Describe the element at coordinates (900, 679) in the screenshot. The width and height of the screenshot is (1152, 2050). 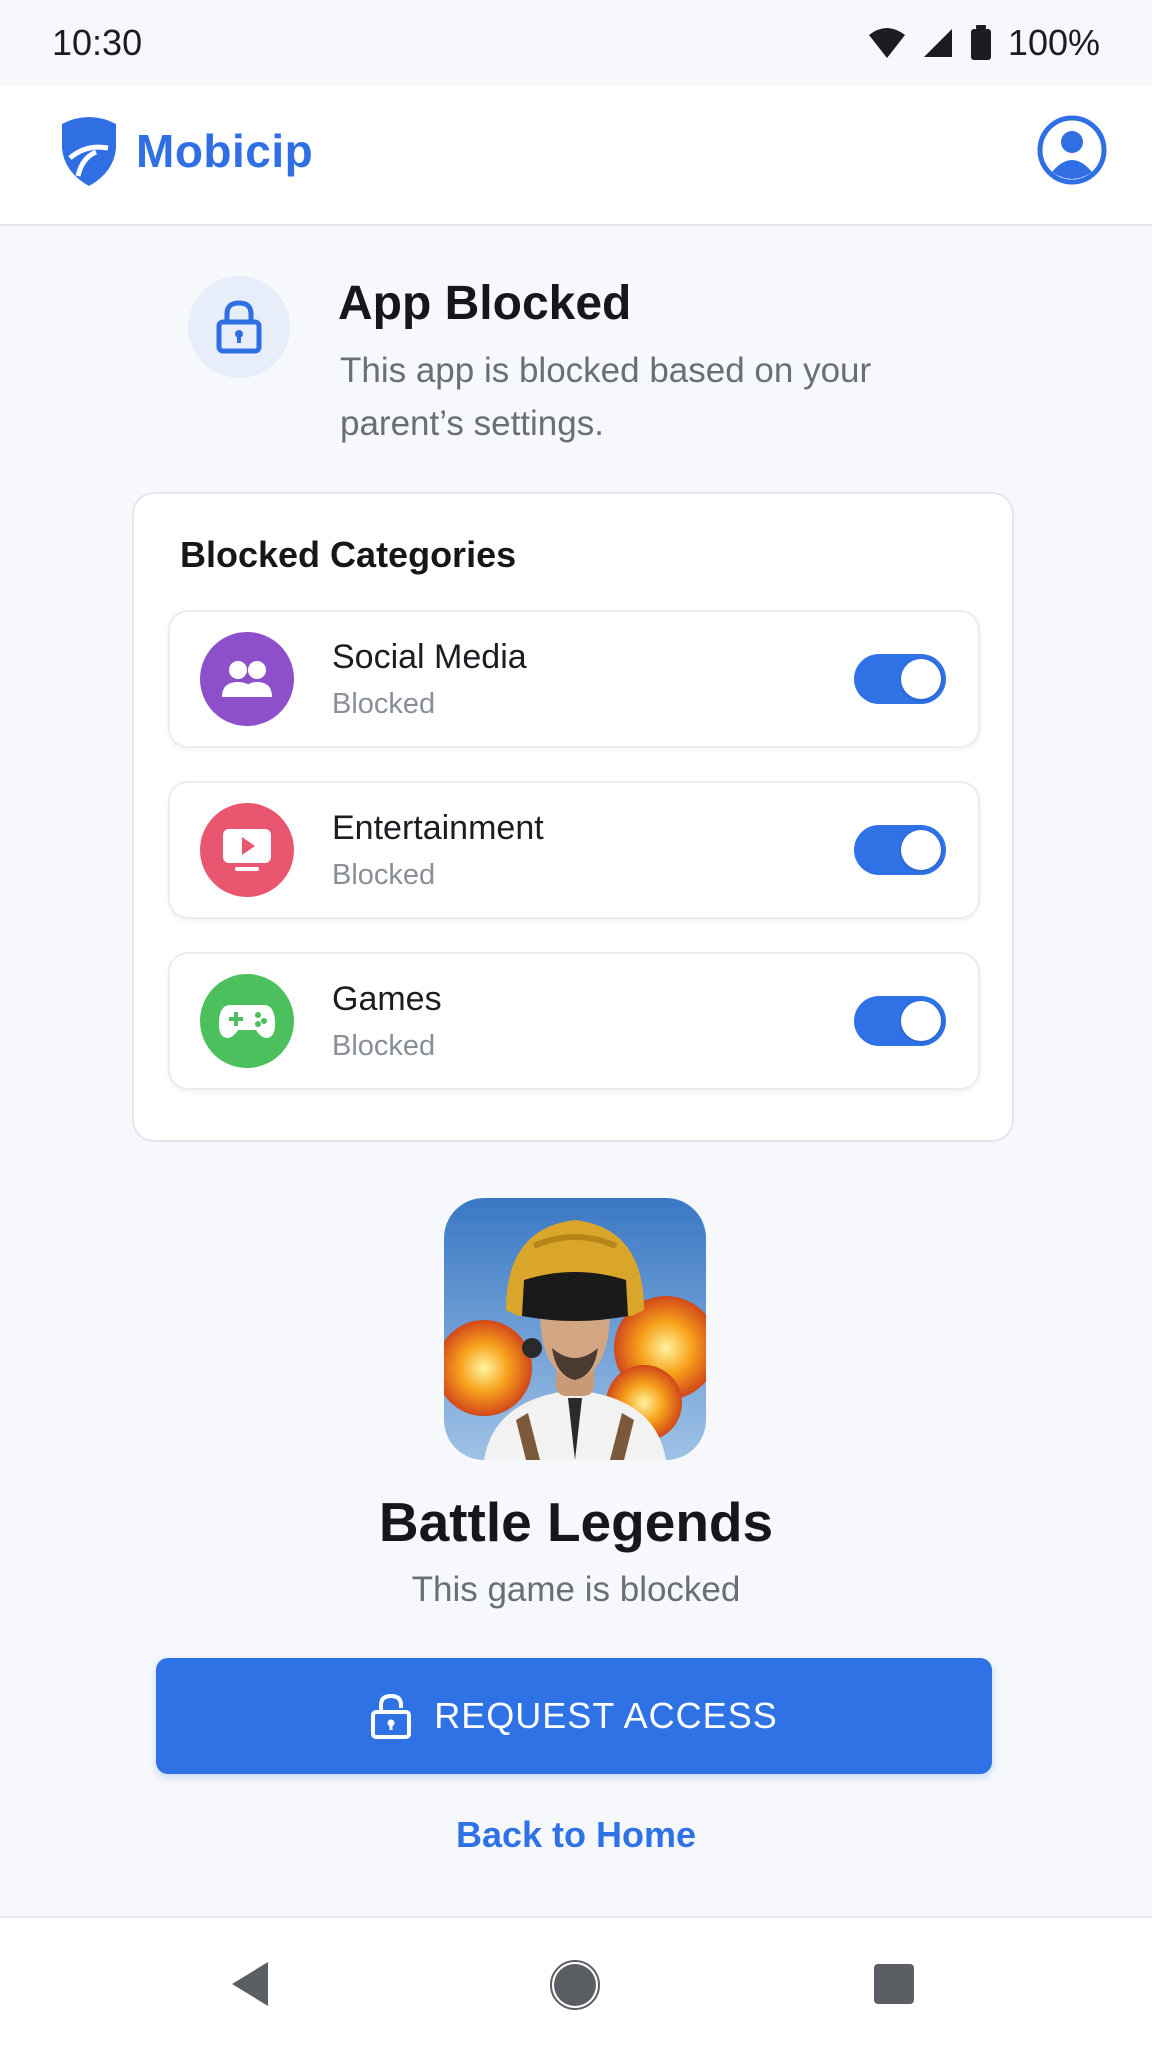
I see `social-media-toggle` at that location.